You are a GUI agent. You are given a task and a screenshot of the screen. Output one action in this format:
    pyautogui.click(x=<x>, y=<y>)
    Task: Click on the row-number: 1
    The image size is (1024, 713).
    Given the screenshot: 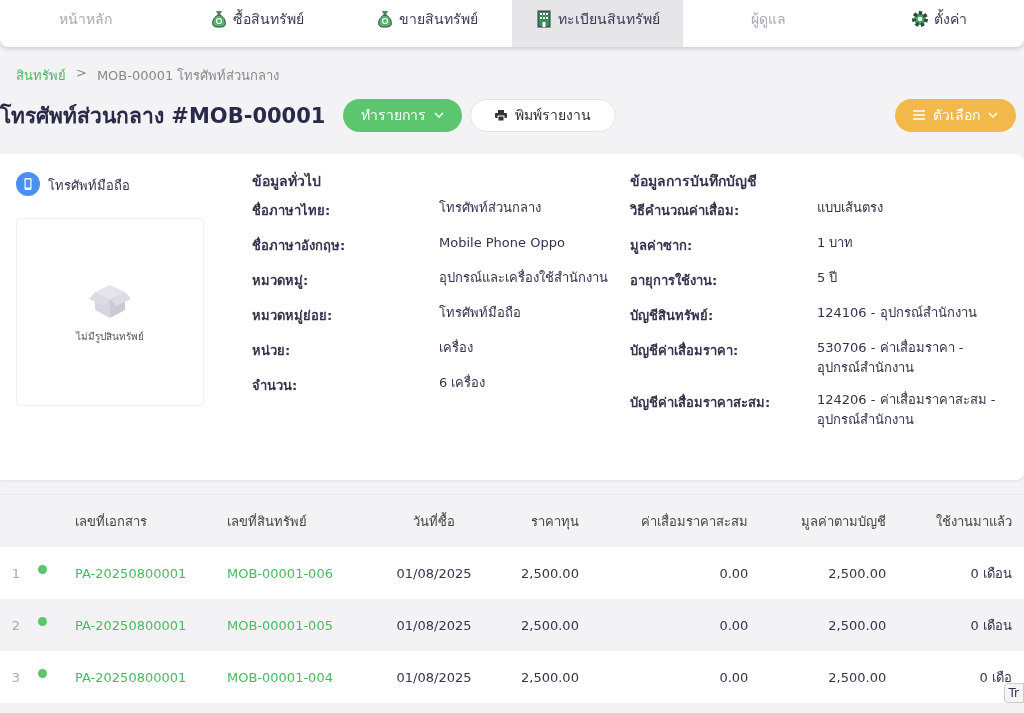 What is the action you would take?
    pyautogui.click(x=16, y=573)
    